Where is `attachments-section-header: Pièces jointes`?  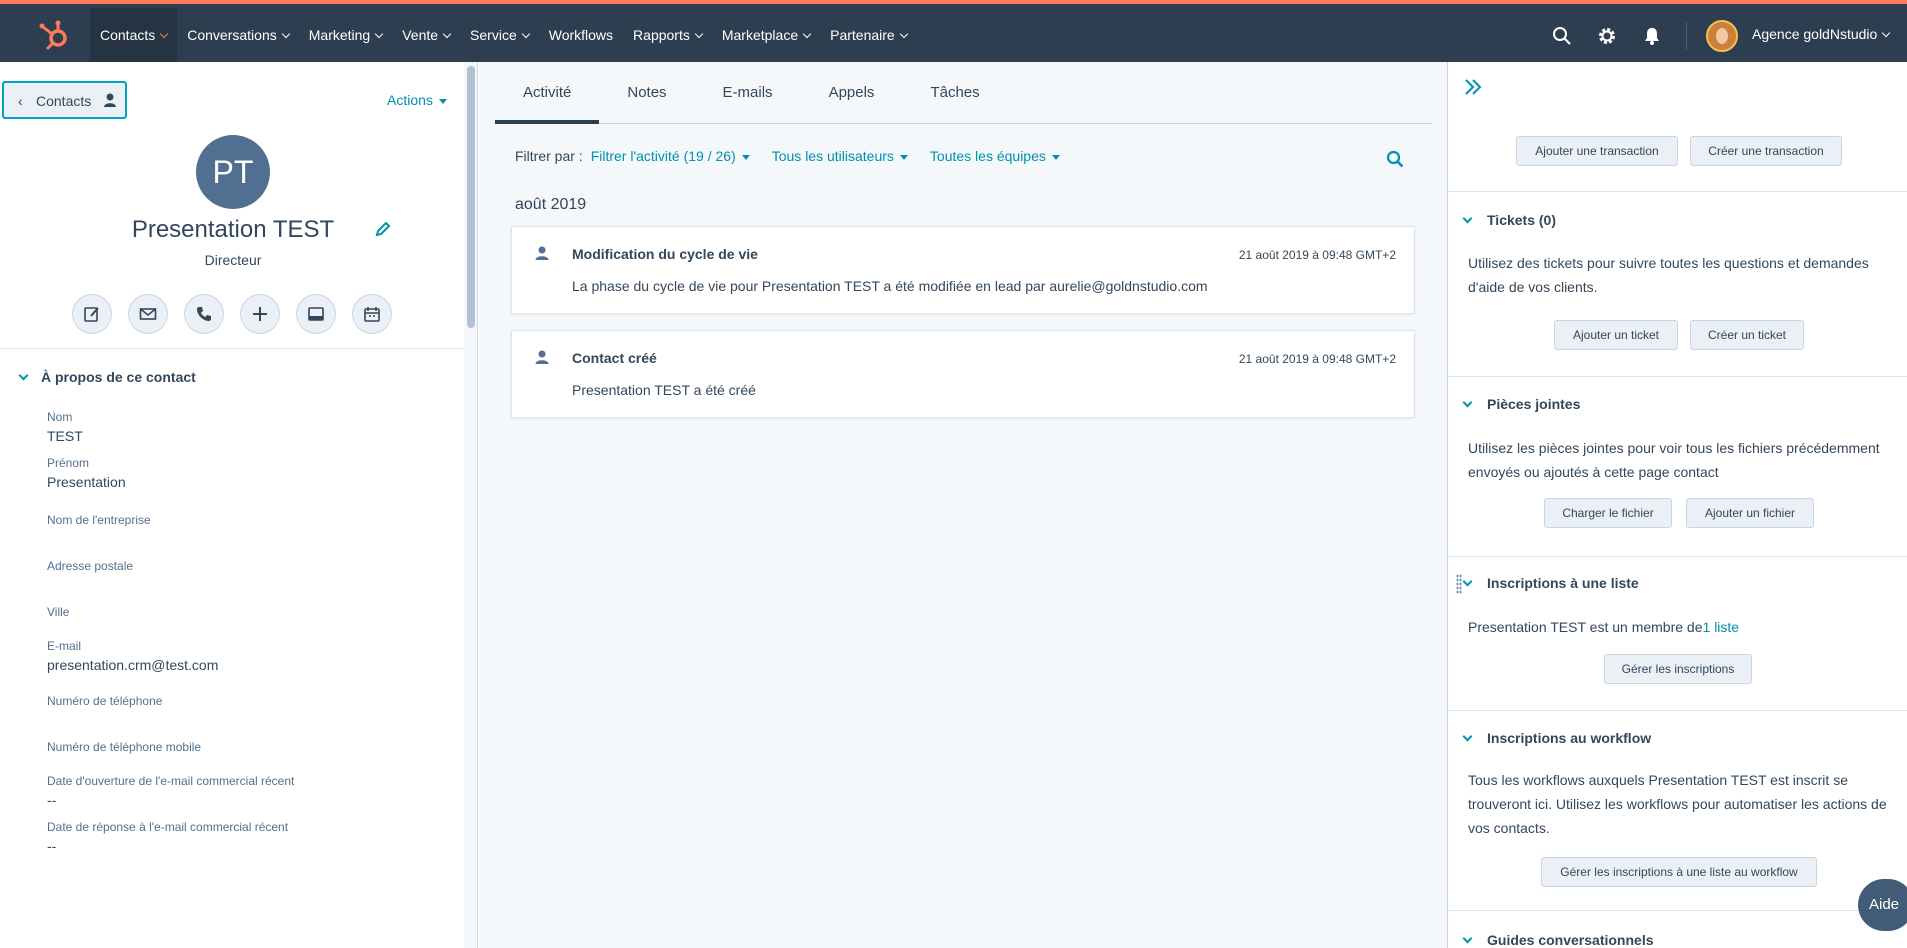
attachments-section-header: Pièces jointes is located at coordinates (1521, 404).